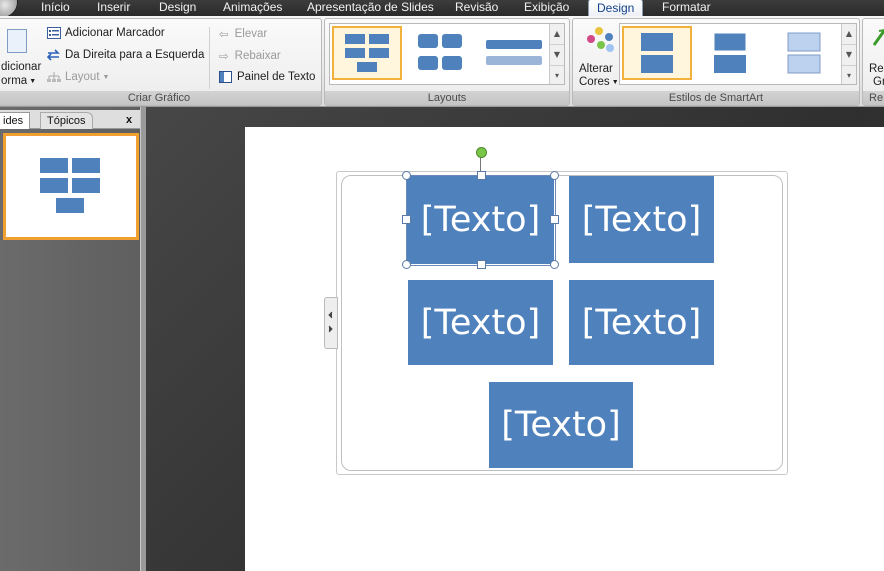 Image resolution: width=884 pixels, height=571 pixels. I want to click on elevate-button: ⇦ Elevar, so click(243, 34).